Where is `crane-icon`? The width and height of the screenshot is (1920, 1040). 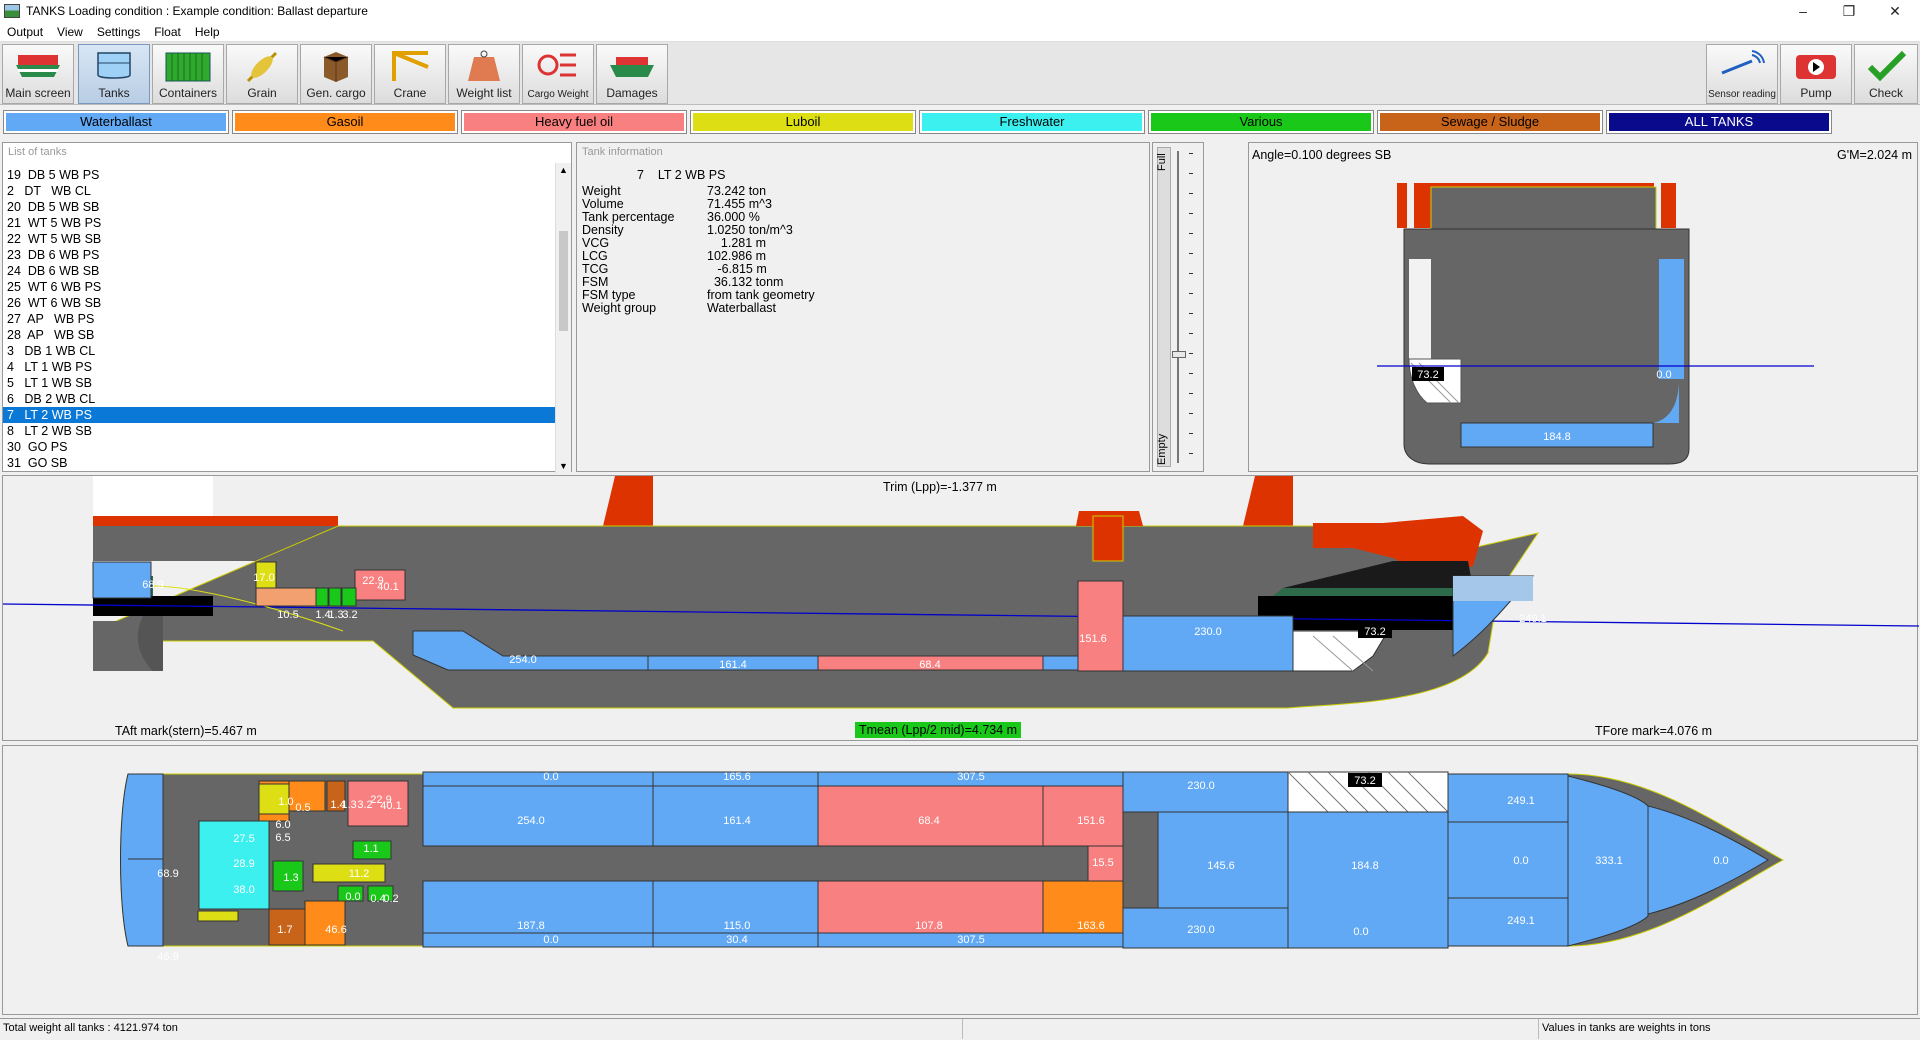
crane-icon is located at coordinates (410, 66).